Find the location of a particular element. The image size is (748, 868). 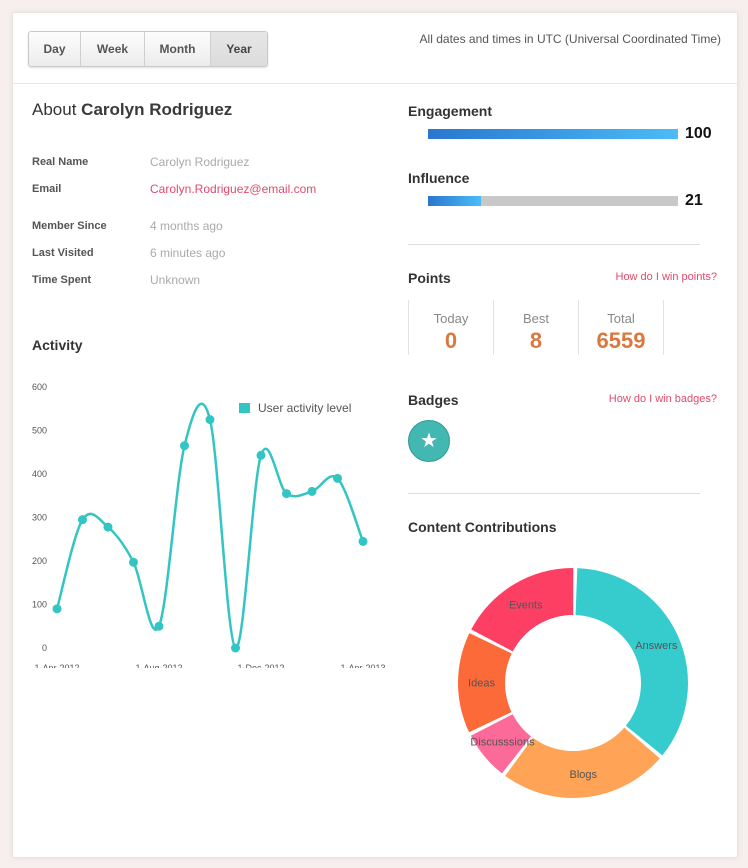

influence-bar is located at coordinates (553, 201).